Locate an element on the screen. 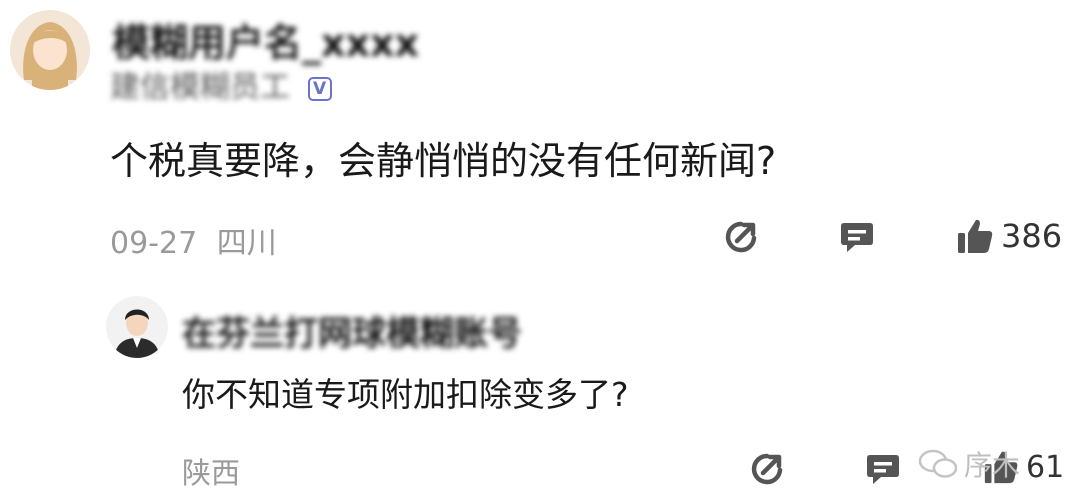 Image resolution: width=1080 pixels, height=502 pixels. reply-share-button is located at coordinates (767, 469).